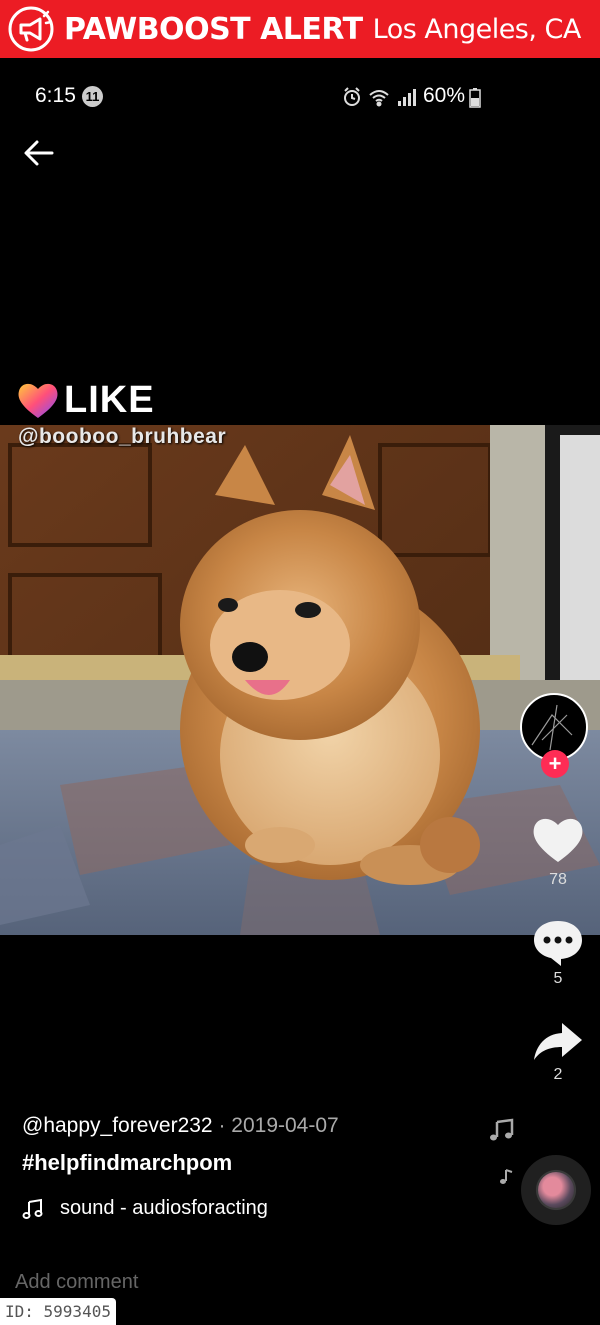 This screenshot has height=1325, width=600. What do you see at coordinates (58, 1311) in the screenshot?
I see `listing-id-tag: ID: 5993405` at bounding box center [58, 1311].